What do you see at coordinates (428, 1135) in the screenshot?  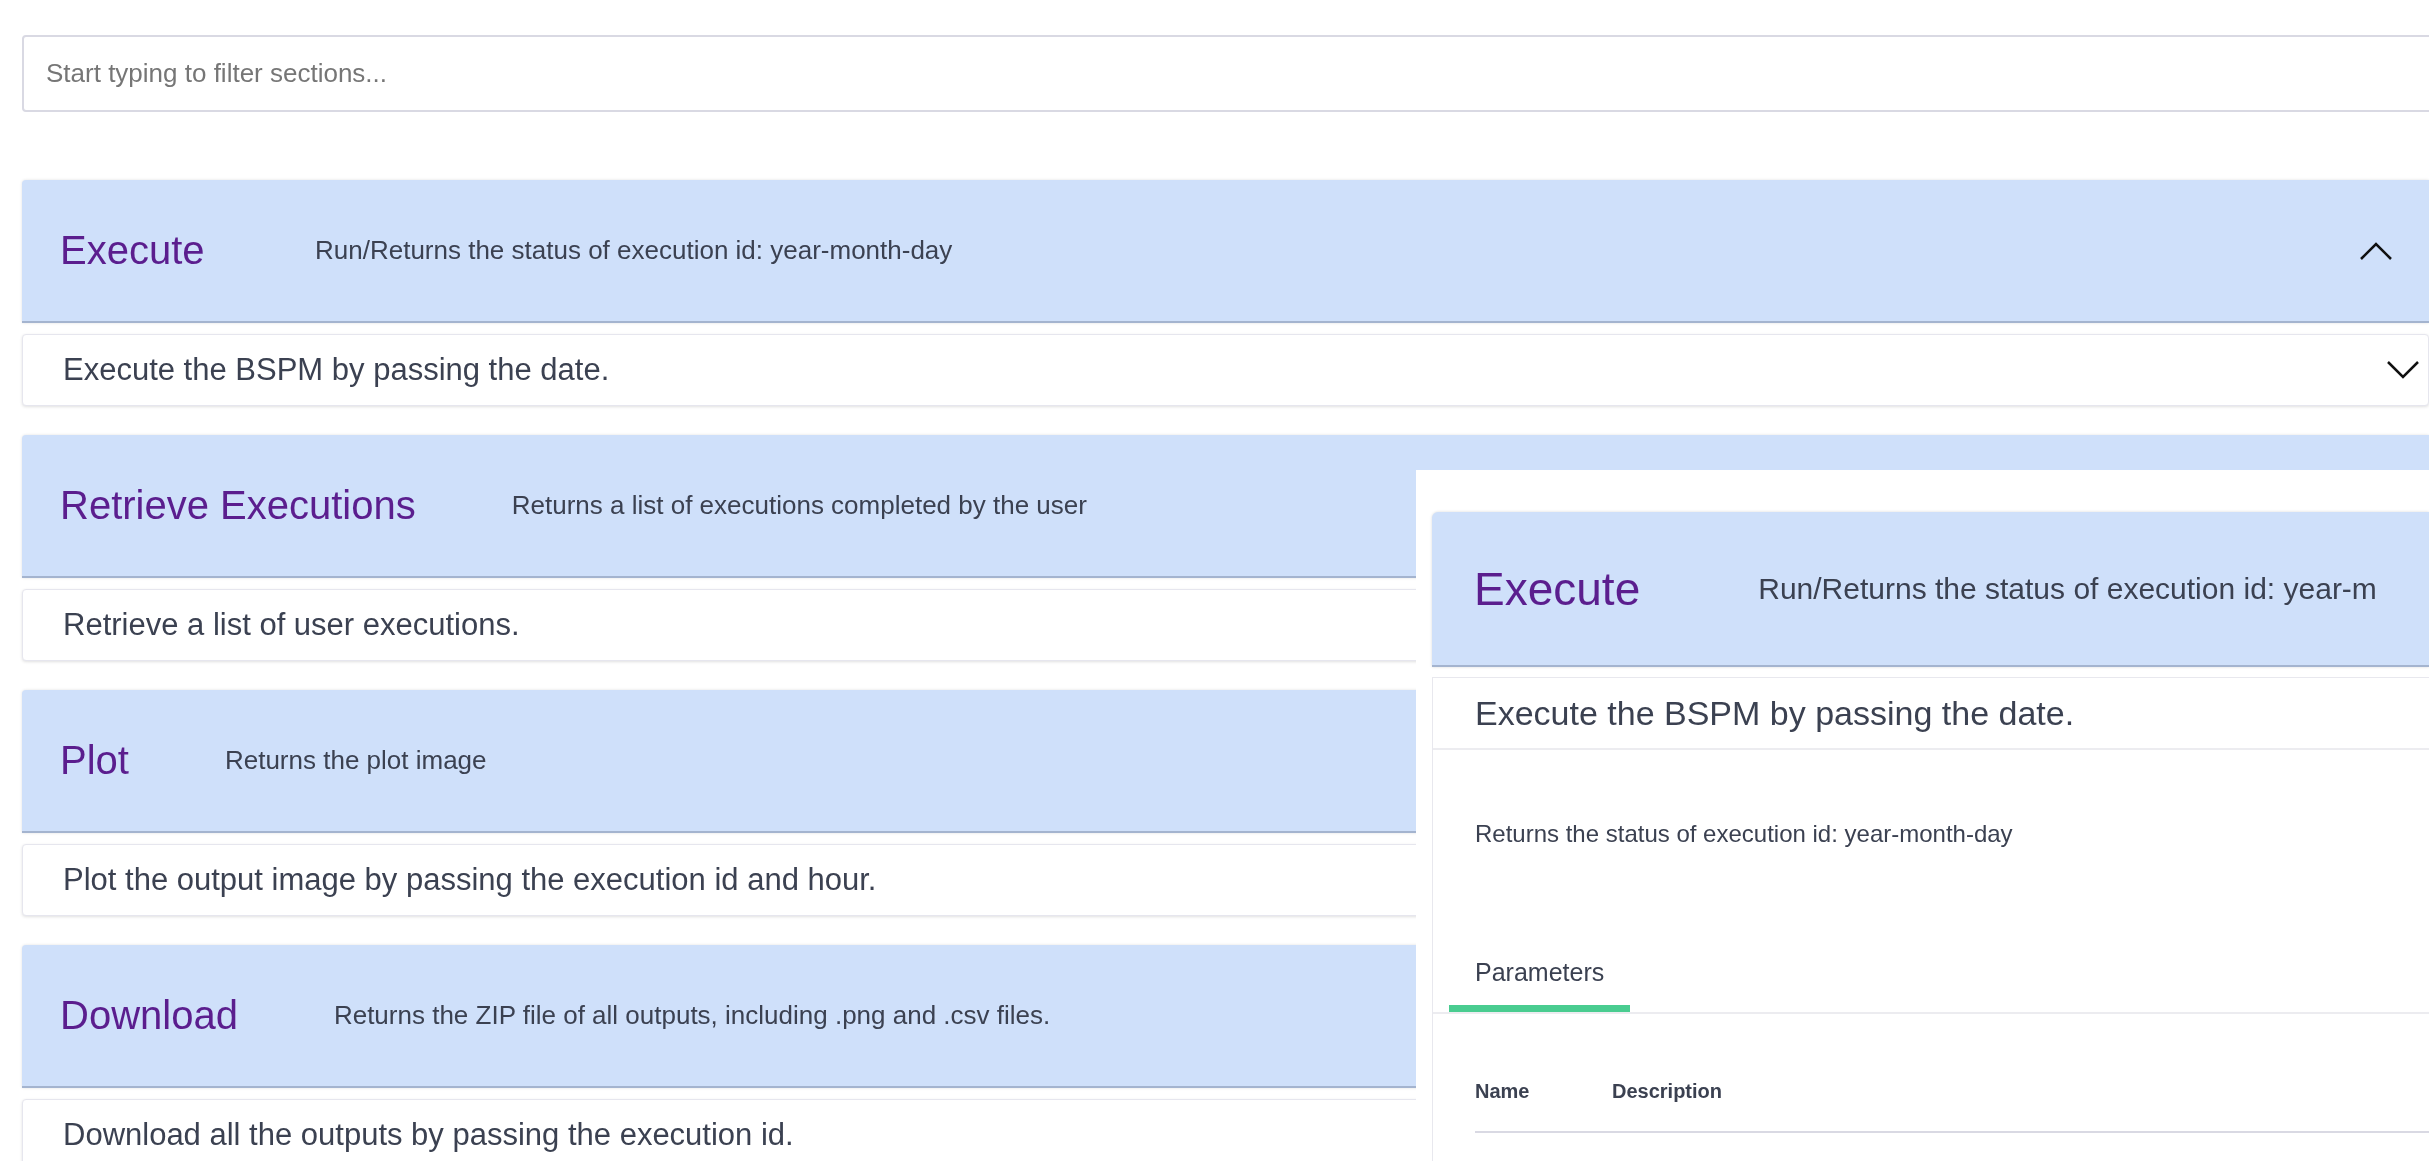 I see `section-description: Download all the outputs by passing the execution id.` at bounding box center [428, 1135].